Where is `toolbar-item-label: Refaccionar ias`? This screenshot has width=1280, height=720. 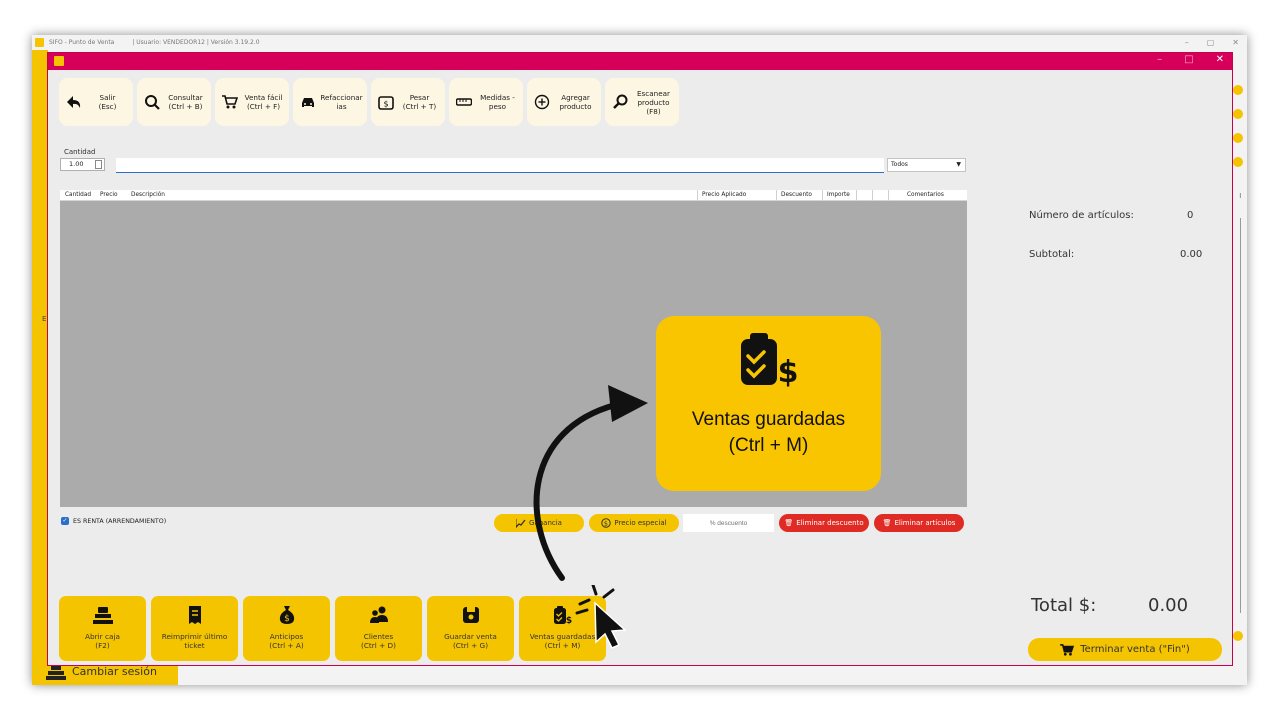
toolbar-item-label: Refaccionar ias is located at coordinates (341, 102).